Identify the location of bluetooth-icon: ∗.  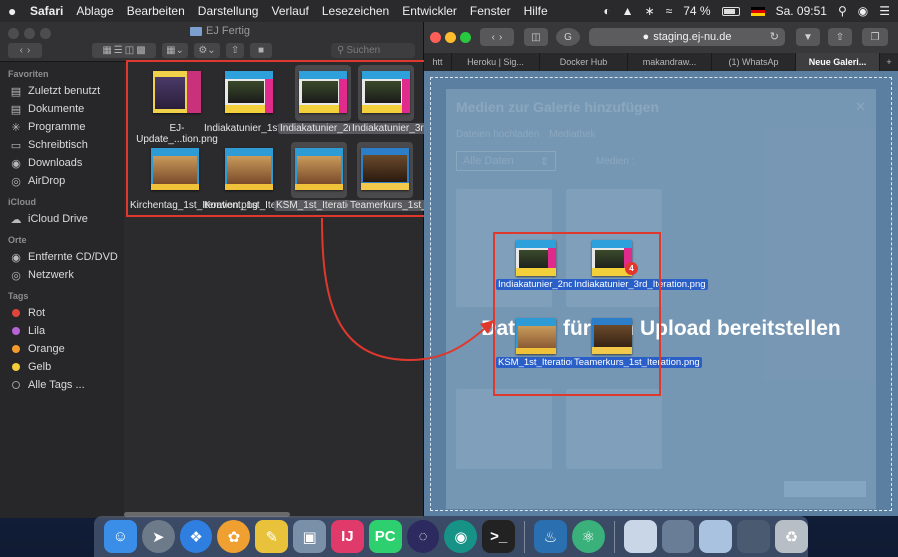
(650, 11).